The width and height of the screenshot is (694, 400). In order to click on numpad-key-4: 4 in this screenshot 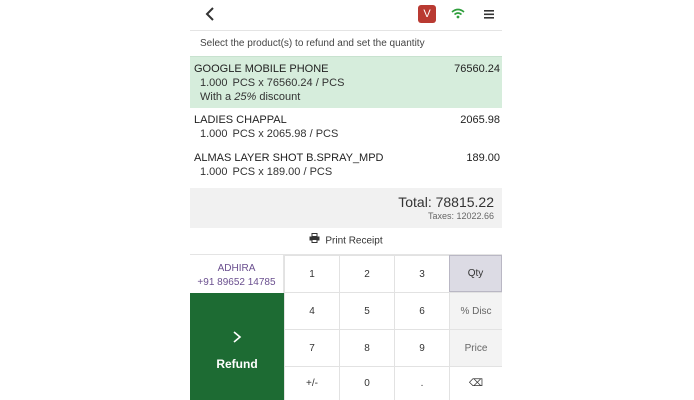, I will do `click(311, 310)`.